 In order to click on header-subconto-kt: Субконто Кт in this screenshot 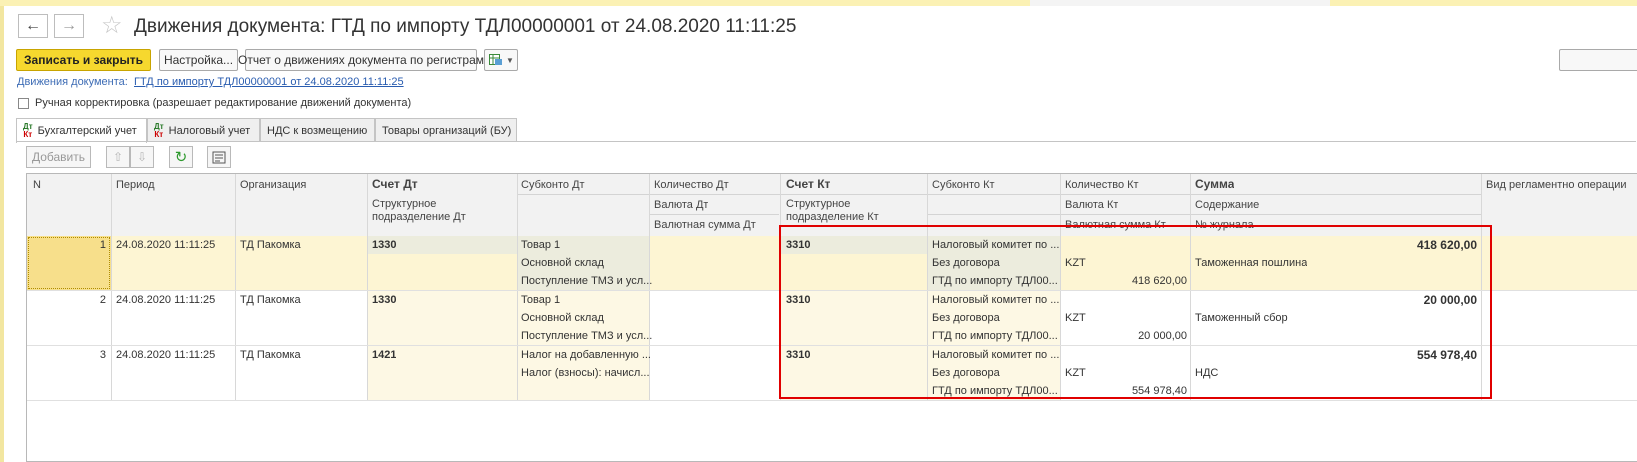, I will do `click(963, 185)`.